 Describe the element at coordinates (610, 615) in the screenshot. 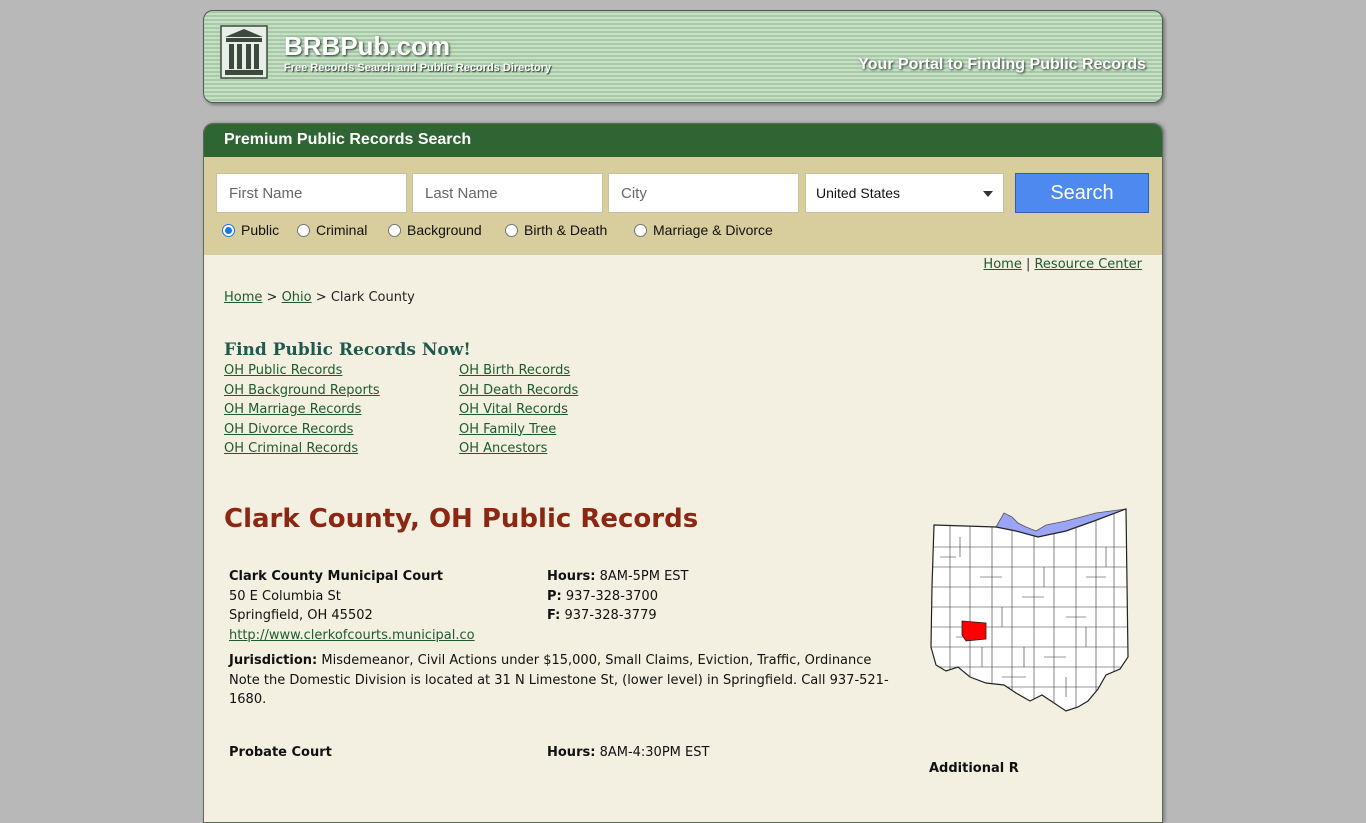

I see `office-fax: 937-328-3779` at that location.